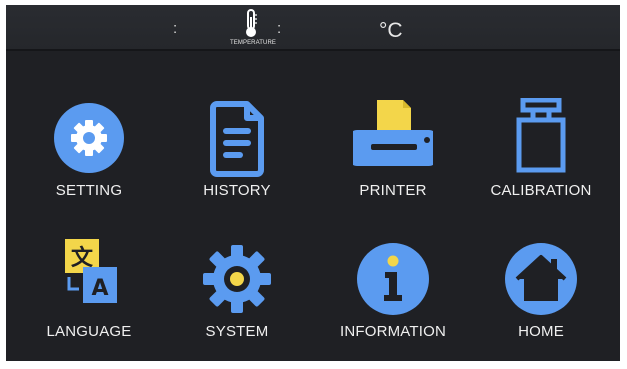 Image resolution: width=627 pixels, height=369 pixels. Describe the element at coordinates (393, 279) in the screenshot. I see `info-icon` at that location.